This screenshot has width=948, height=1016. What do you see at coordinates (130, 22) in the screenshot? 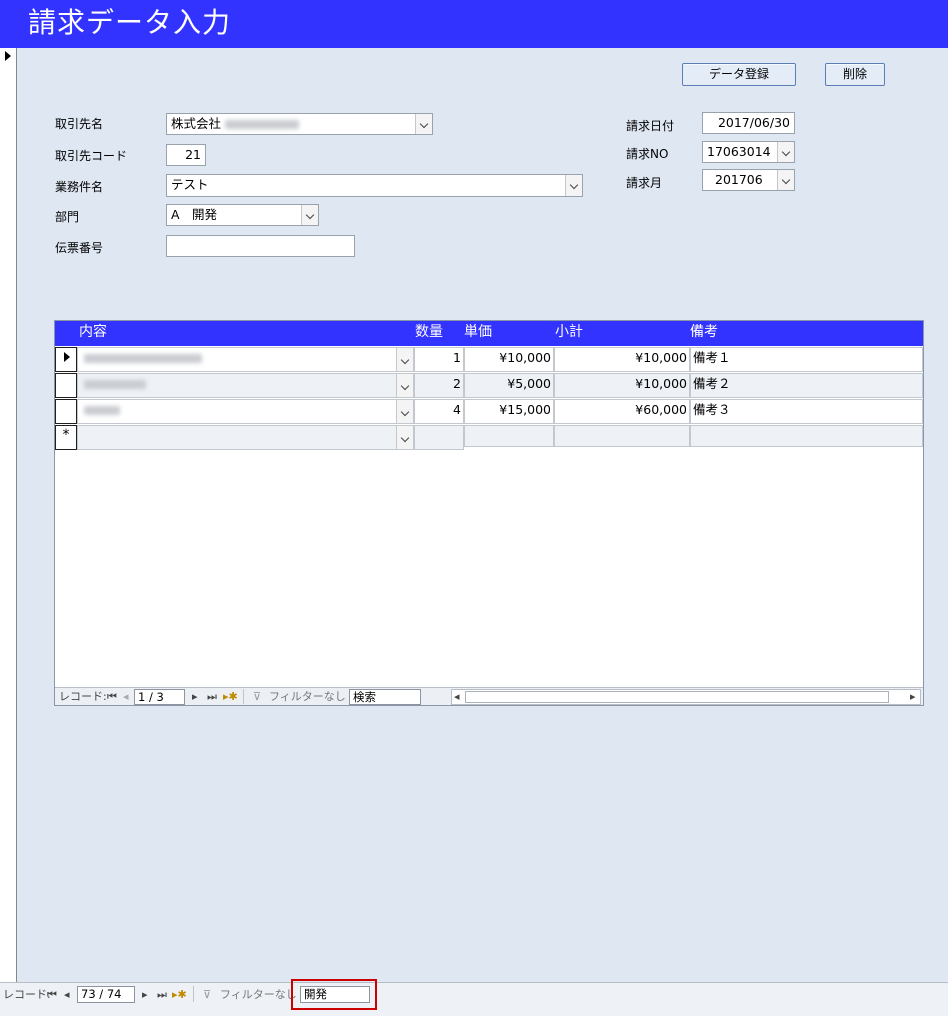
I see `form-title: 請求データ入力` at bounding box center [130, 22].